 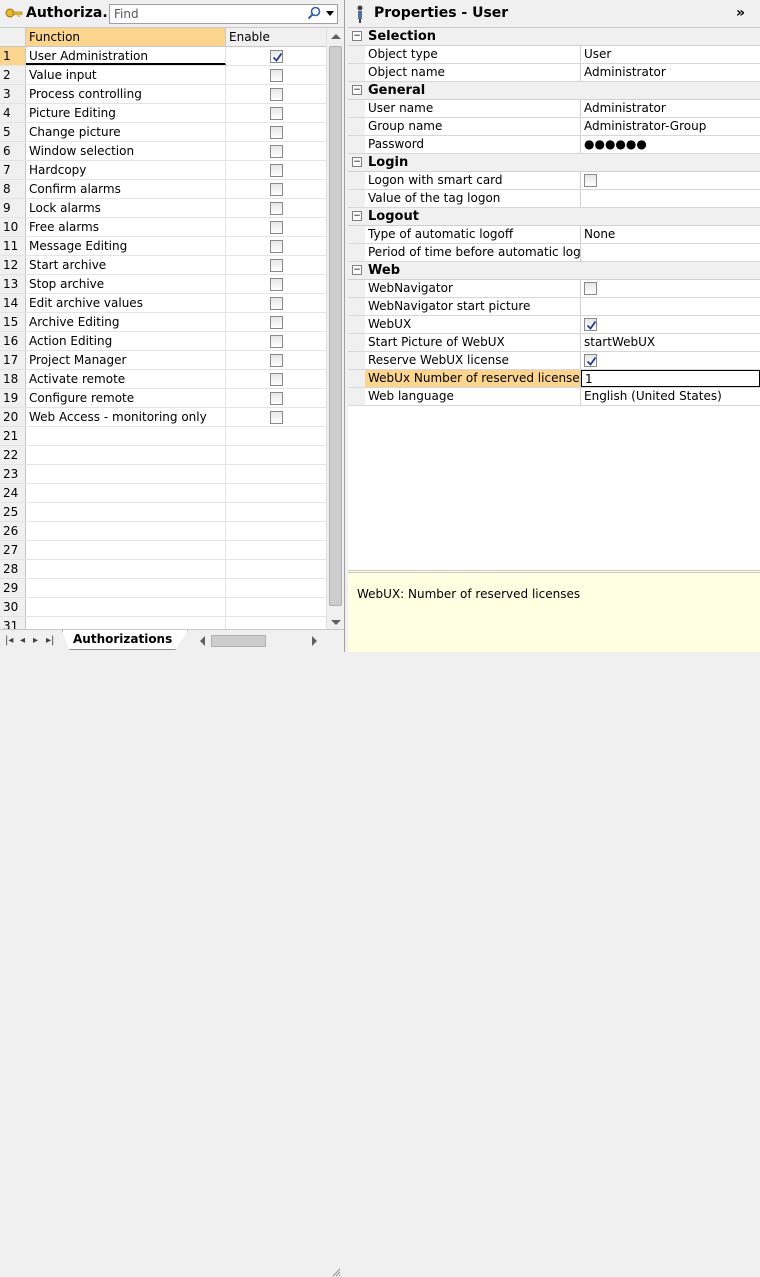 What do you see at coordinates (163, 170) in the screenshot?
I see `table-row: 7 Hardcopy` at bounding box center [163, 170].